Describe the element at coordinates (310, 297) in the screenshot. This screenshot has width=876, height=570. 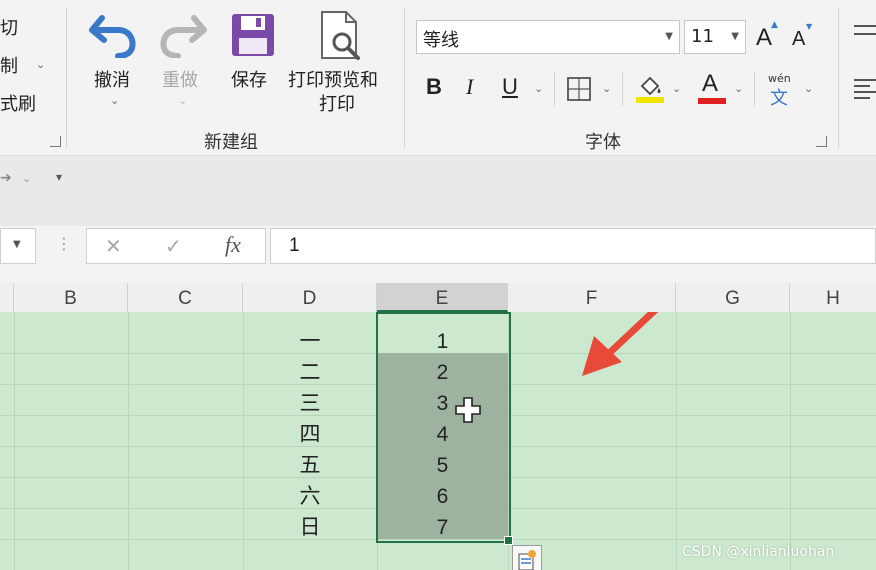
I see `column-header-d: D` at that location.